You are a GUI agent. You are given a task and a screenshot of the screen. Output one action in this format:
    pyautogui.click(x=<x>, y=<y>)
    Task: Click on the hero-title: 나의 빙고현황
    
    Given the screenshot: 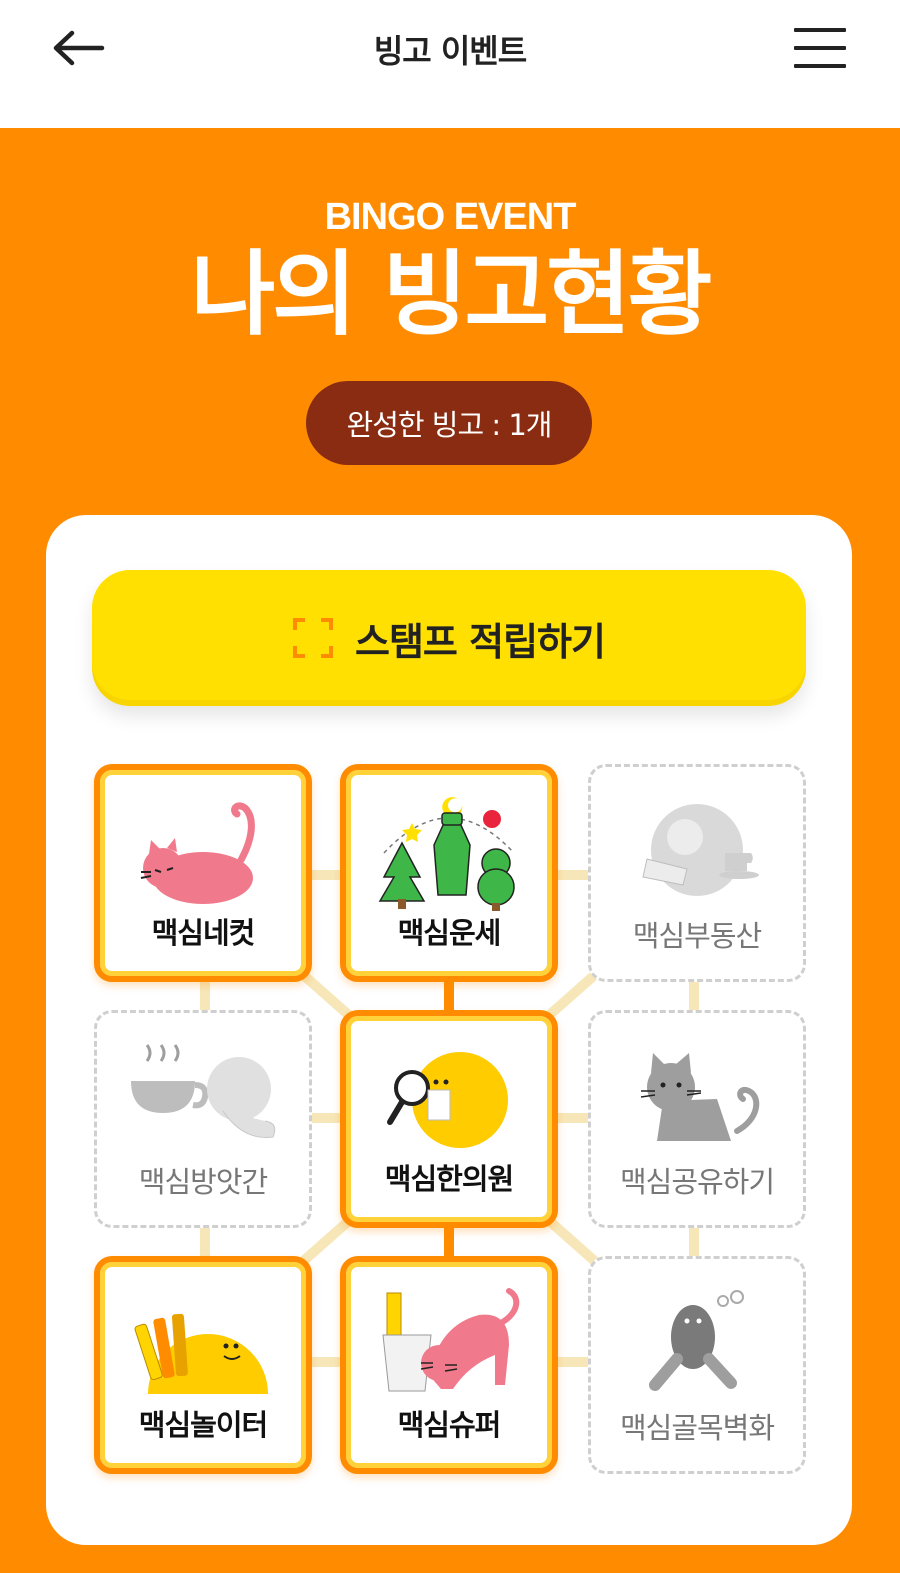 What is the action you would take?
    pyautogui.click(x=451, y=294)
    